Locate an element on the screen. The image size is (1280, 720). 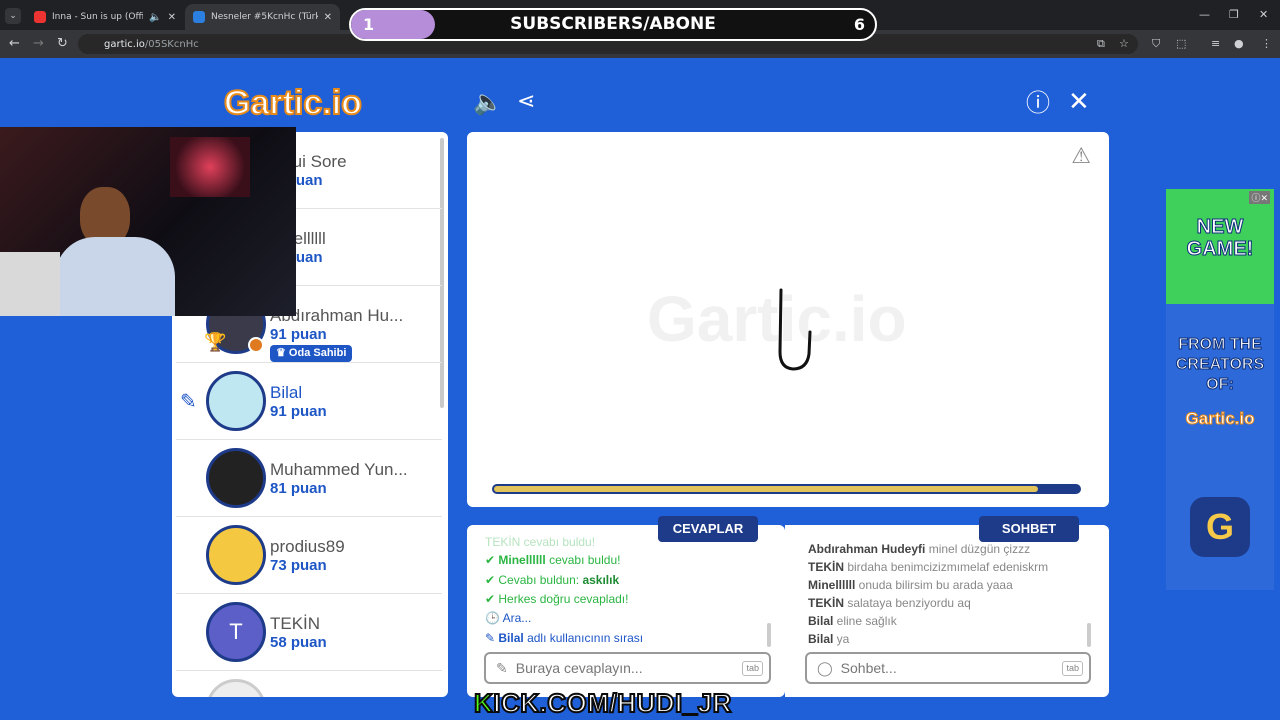
chat-scrollbar is located at coordinates (1089, 635).